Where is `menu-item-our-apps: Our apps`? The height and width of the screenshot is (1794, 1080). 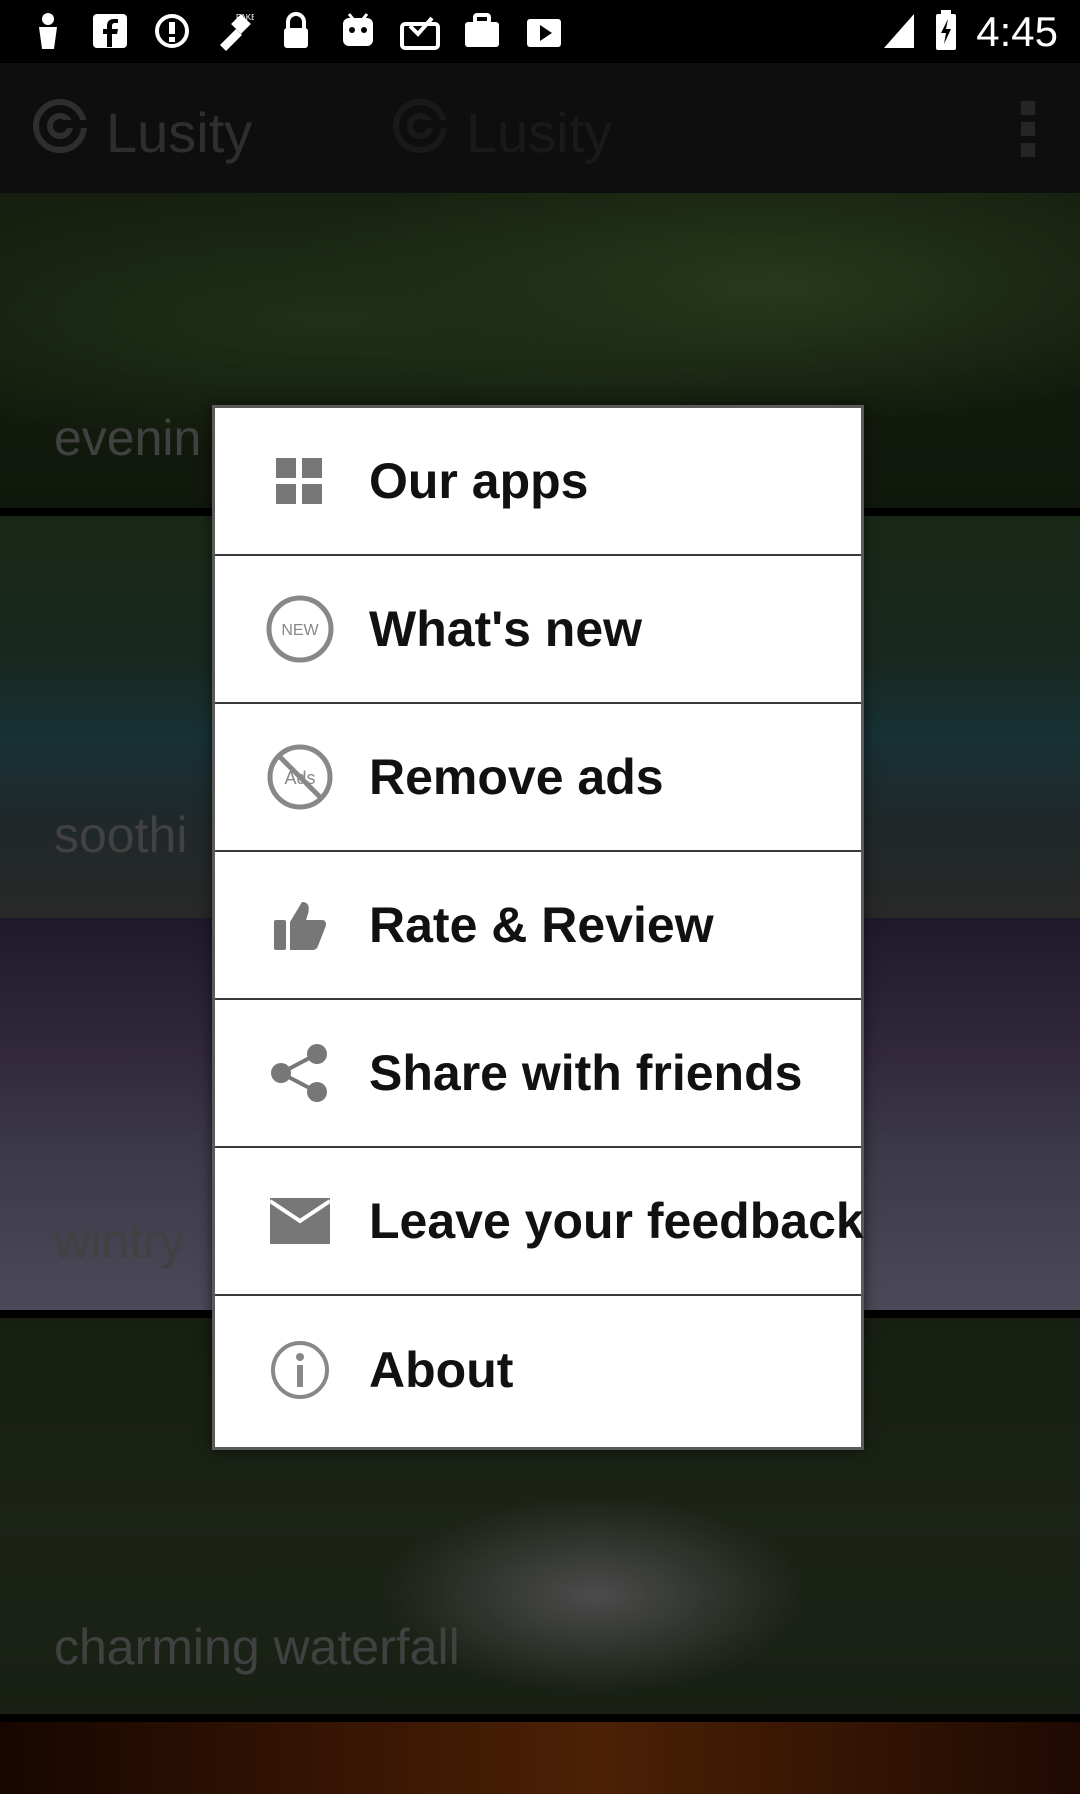 menu-item-our-apps: Our apps is located at coordinates (538, 482).